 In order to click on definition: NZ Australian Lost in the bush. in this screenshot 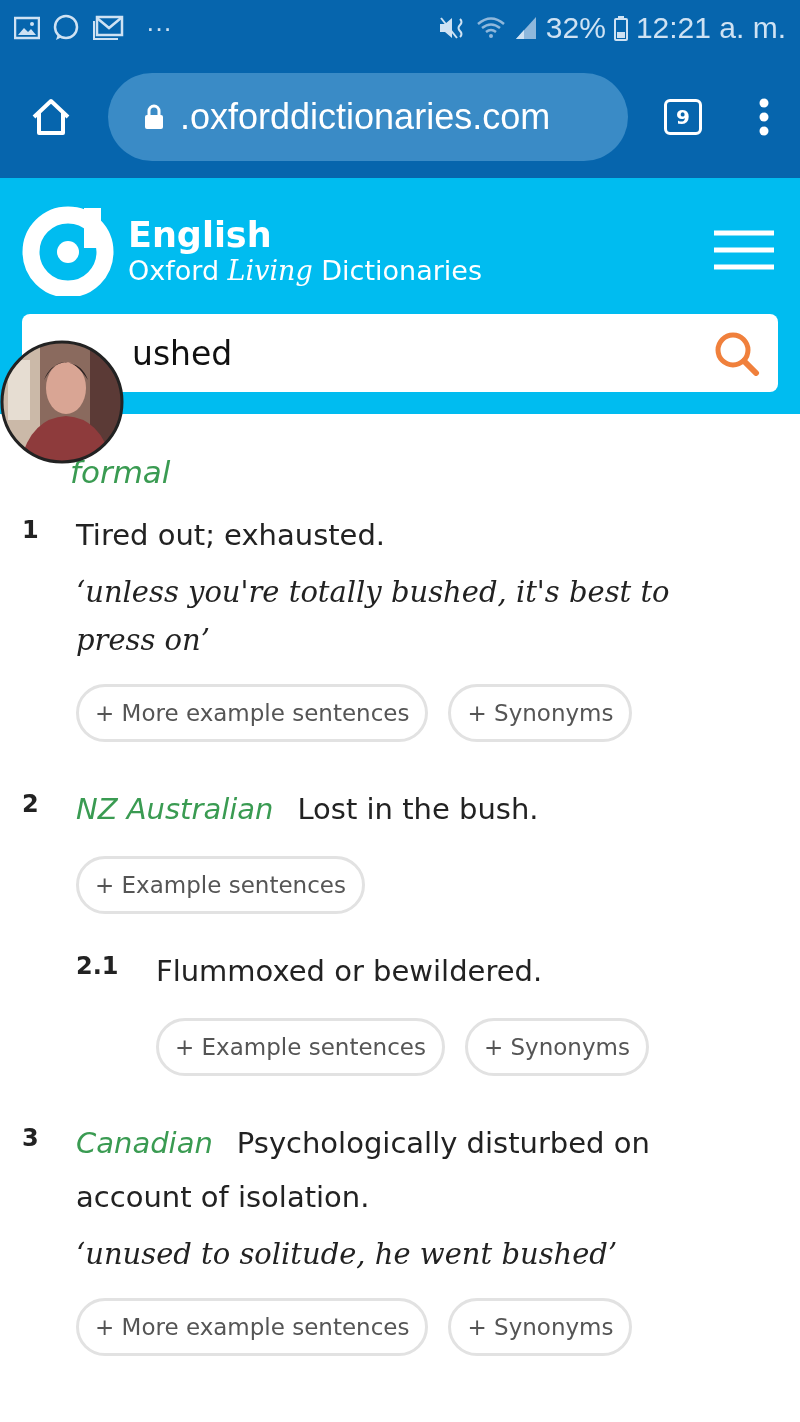, I will do `click(308, 809)`.